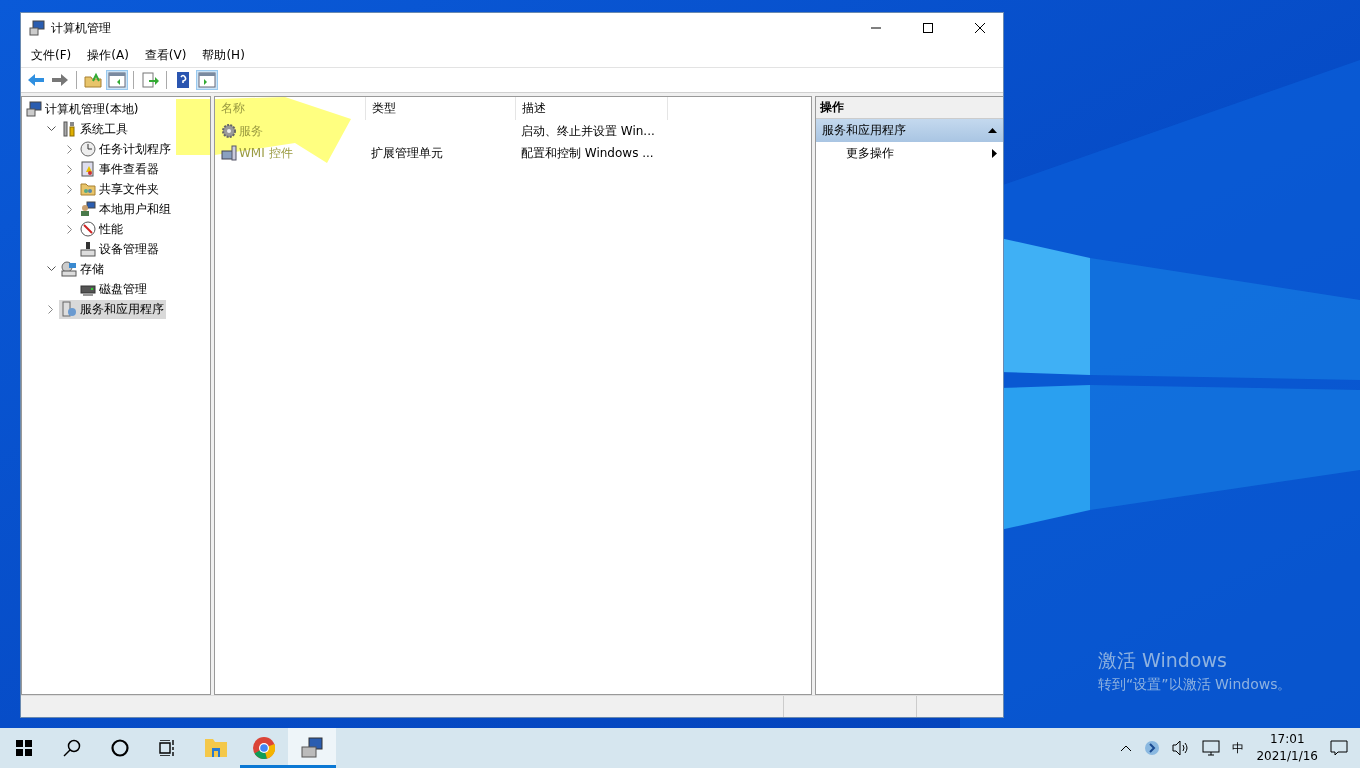 Image resolution: width=1360 pixels, height=768 pixels. What do you see at coordinates (1195, 685) in the screenshot?
I see `activation-text: 转到“设置”以激活 Windows。` at bounding box center [1195, 685].